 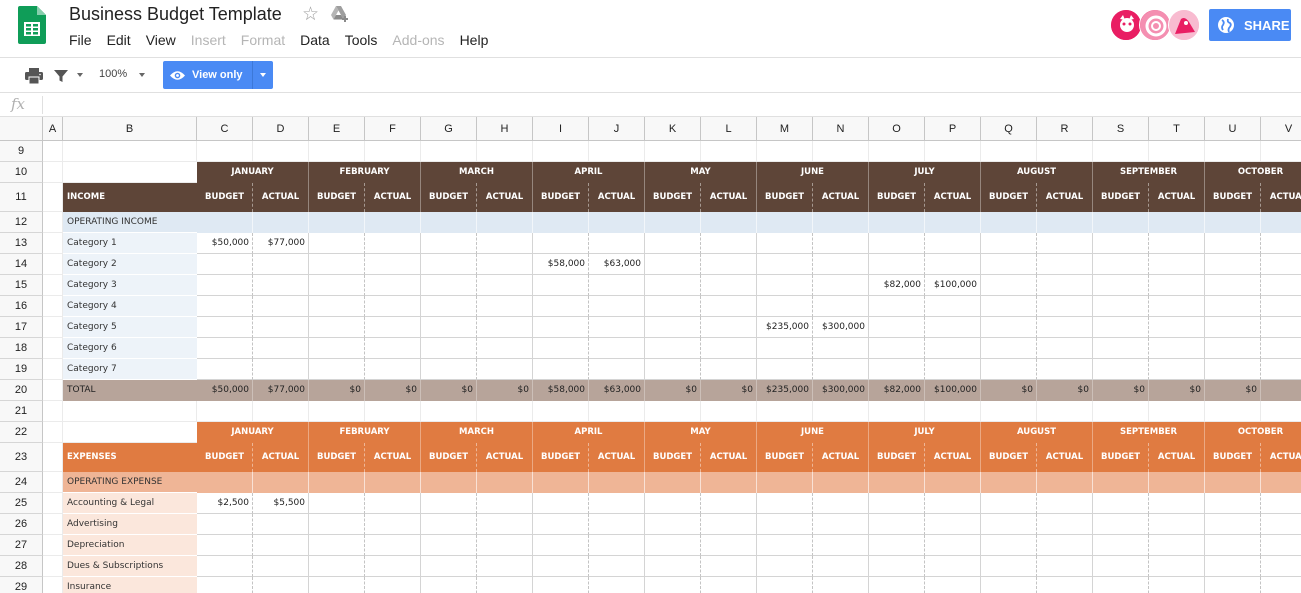 I want to click on column-header-t: T, so click(x=1177, y=129).